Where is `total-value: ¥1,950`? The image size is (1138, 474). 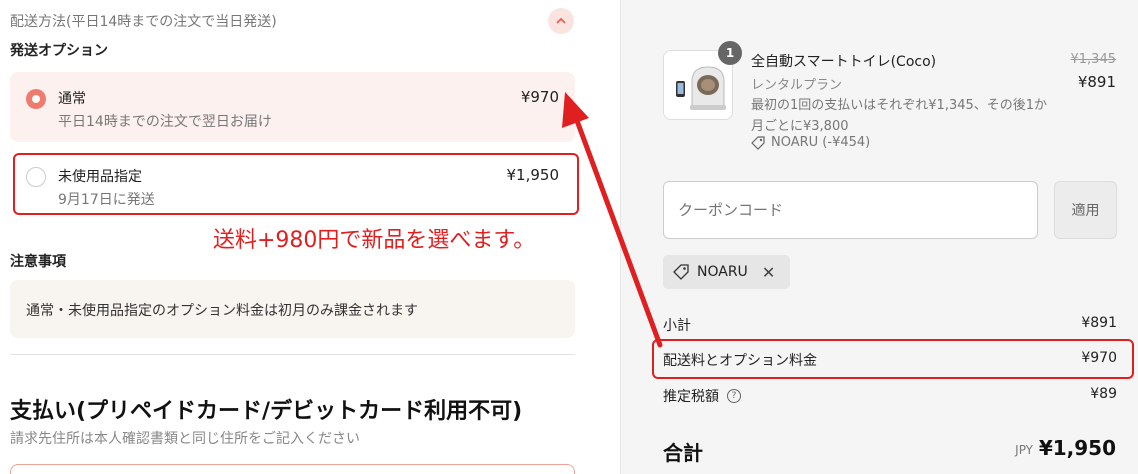 total-value: ¥1,950 is located at coordinates (1077, 448).